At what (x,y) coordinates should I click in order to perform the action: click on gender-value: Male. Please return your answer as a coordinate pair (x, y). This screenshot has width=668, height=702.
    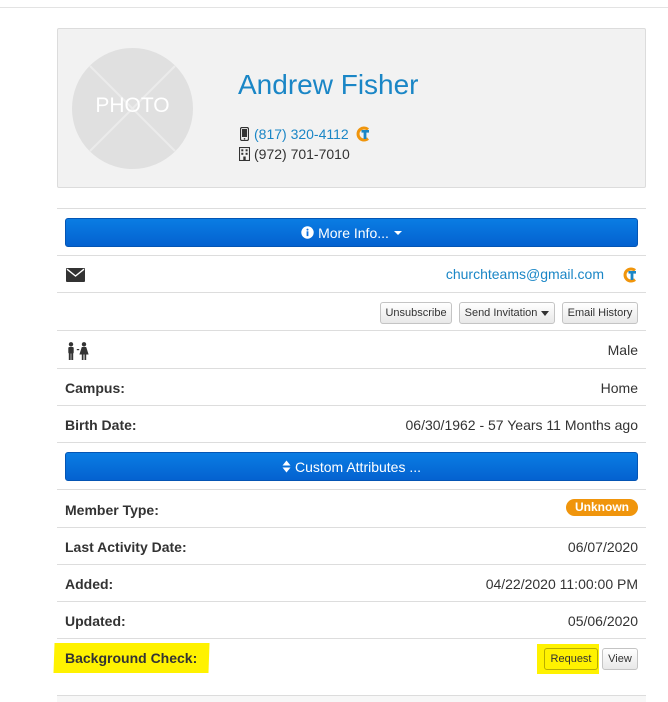
    Looking at the image, I should click on (622, 350).